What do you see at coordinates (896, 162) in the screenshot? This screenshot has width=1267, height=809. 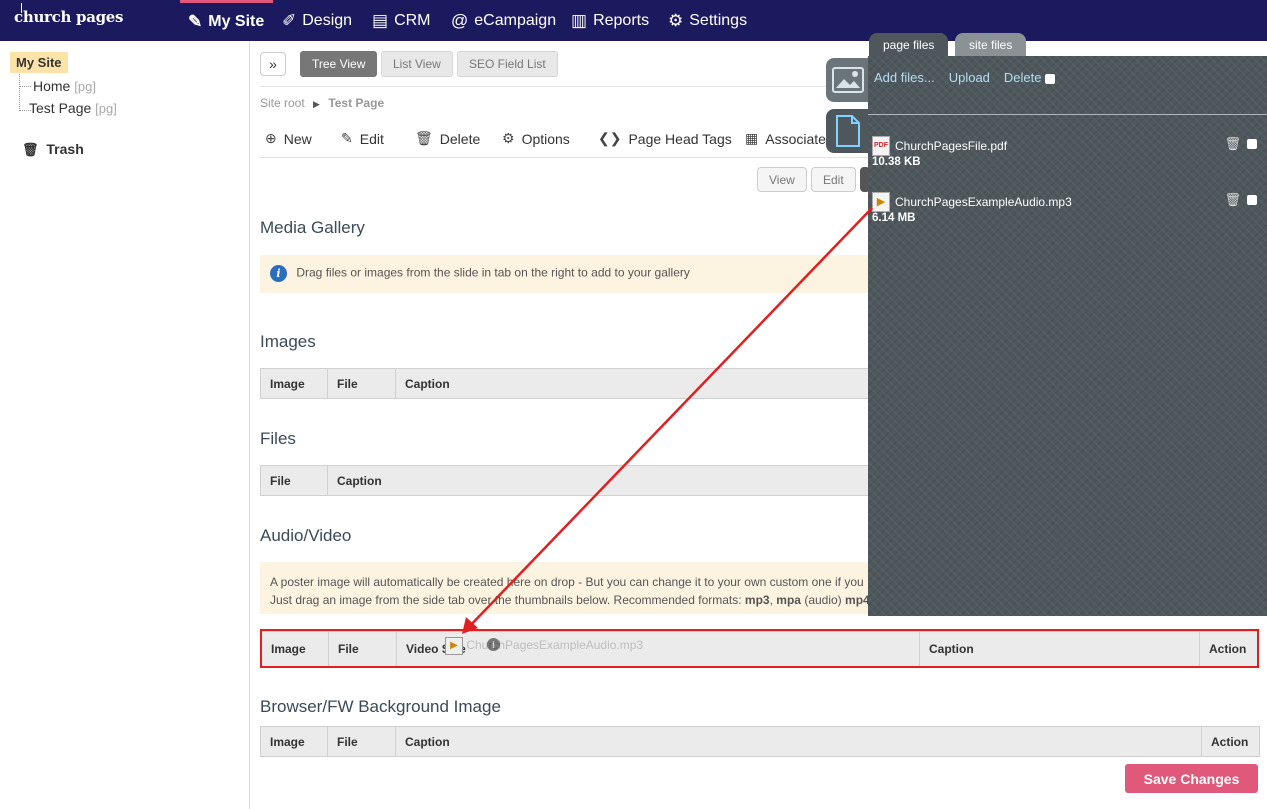 I see `file-size: 10.38 KB` at bounding box center [896, 162].